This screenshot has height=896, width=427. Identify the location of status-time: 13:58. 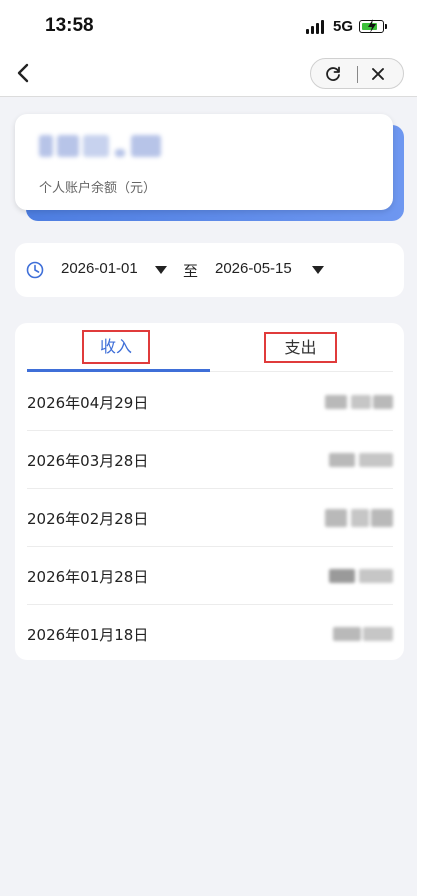
(69, 25).